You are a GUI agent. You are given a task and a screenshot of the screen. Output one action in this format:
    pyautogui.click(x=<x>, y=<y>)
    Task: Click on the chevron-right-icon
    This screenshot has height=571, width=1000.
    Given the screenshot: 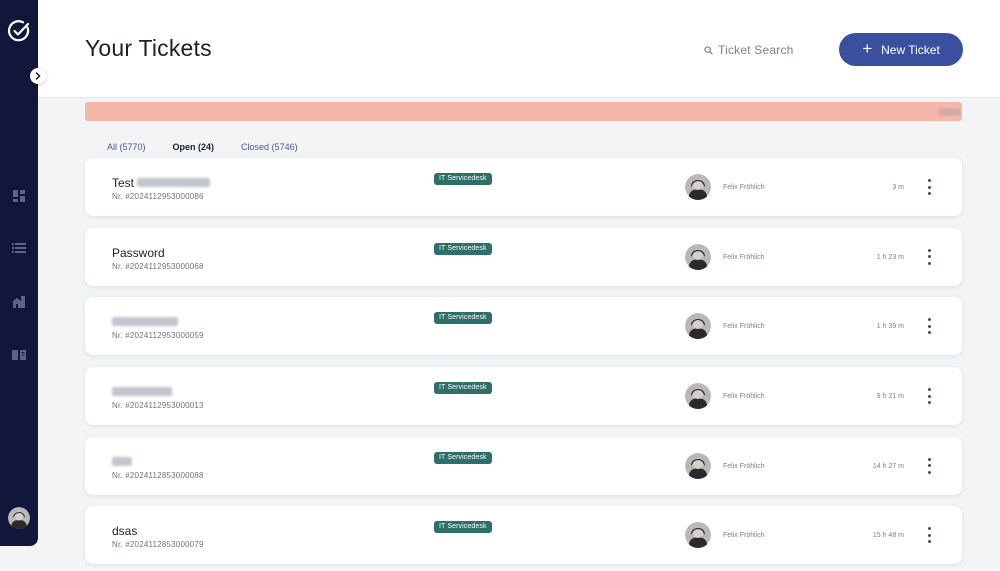 What is the action you would take?
    pyautogui.click(x=38, y=76)
    